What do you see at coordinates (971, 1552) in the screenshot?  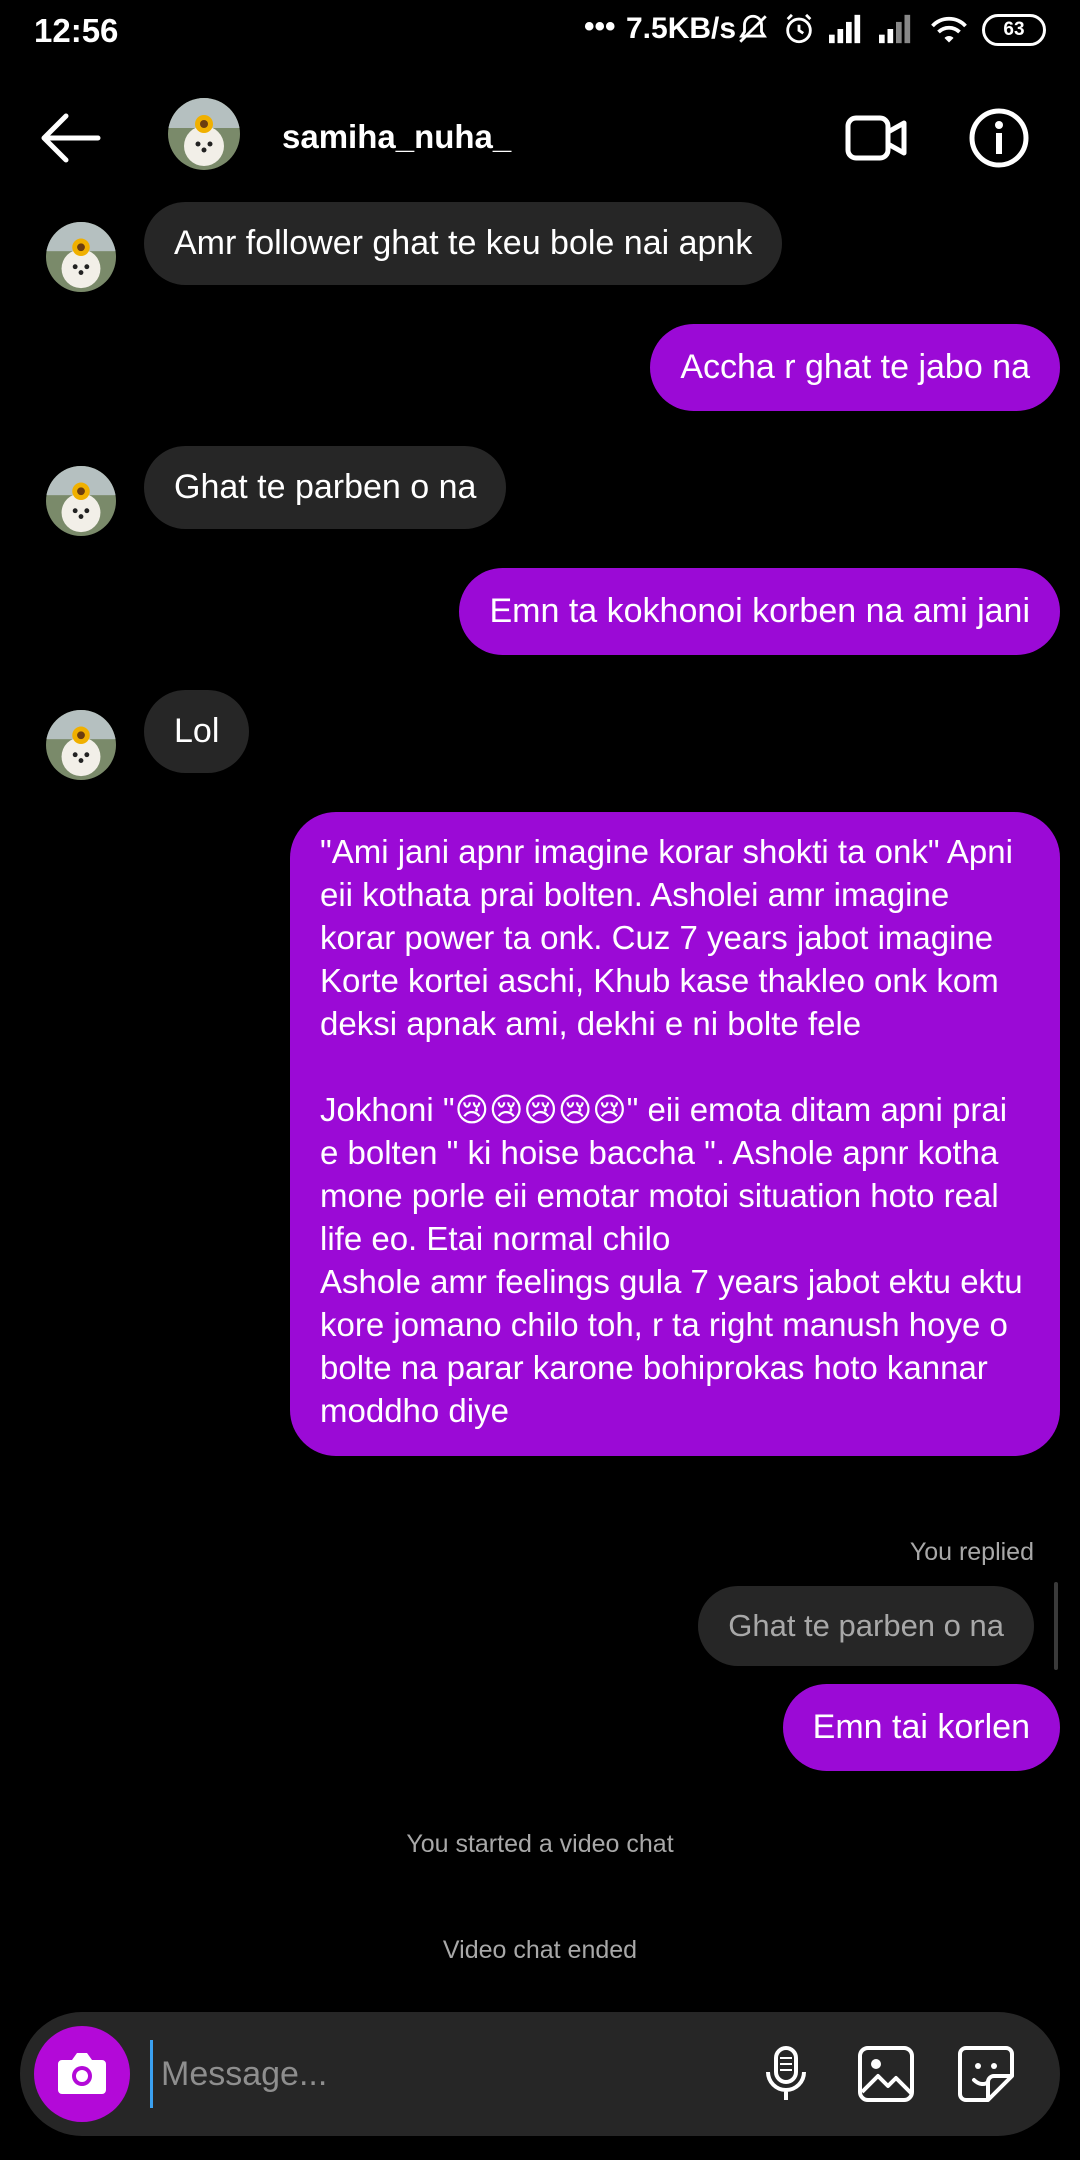 I see `reply-label: You replied` at bounding box center [971, 1552].